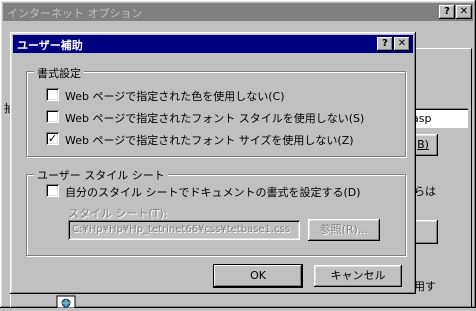 The height and width of the screenshot is (311, 476). Describe the element at coordinates (59, 73) in the screenshot. I see `formatting-group-legend: 書式設定` at that location.